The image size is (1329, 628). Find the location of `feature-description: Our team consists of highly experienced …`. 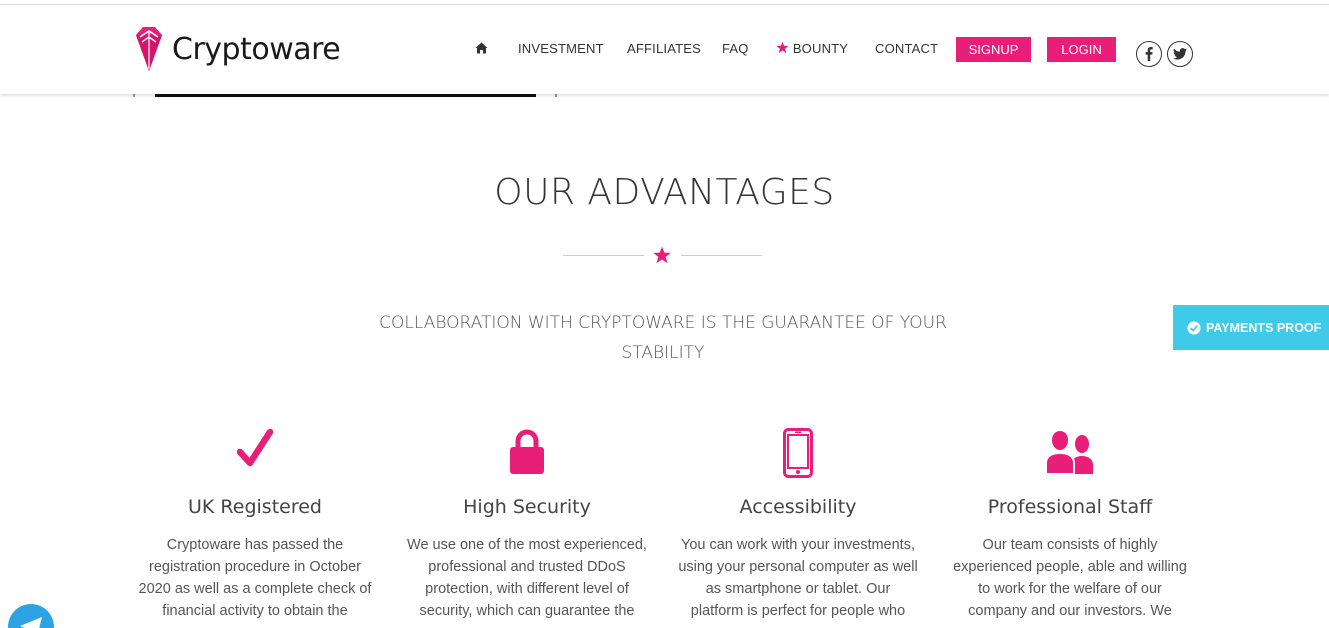

feature-description: Our team consists of highly experienced … is located at coordinates (1070, 578).